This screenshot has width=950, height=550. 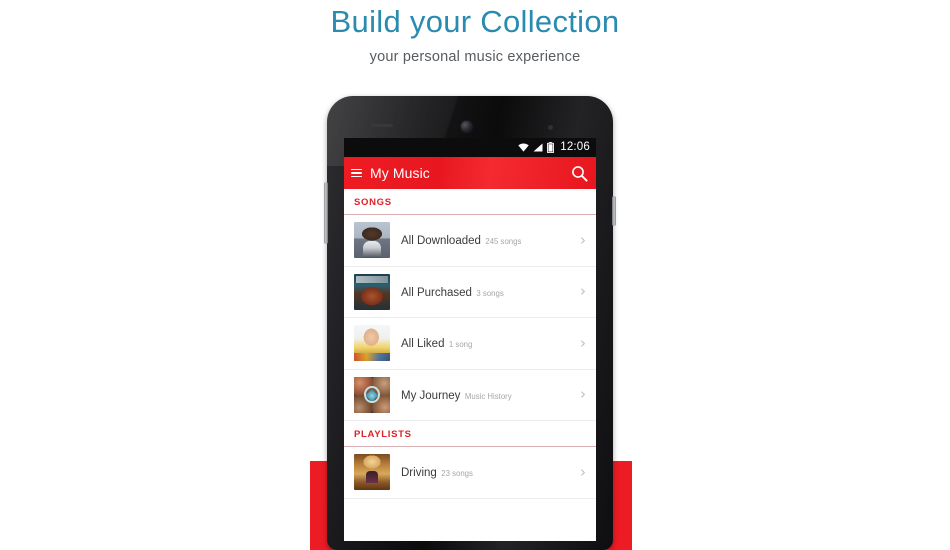 What do you see at coordinates (326, 213) in the screenshot?
I see `volume-rocker-button` at bounding box center [326, 213].